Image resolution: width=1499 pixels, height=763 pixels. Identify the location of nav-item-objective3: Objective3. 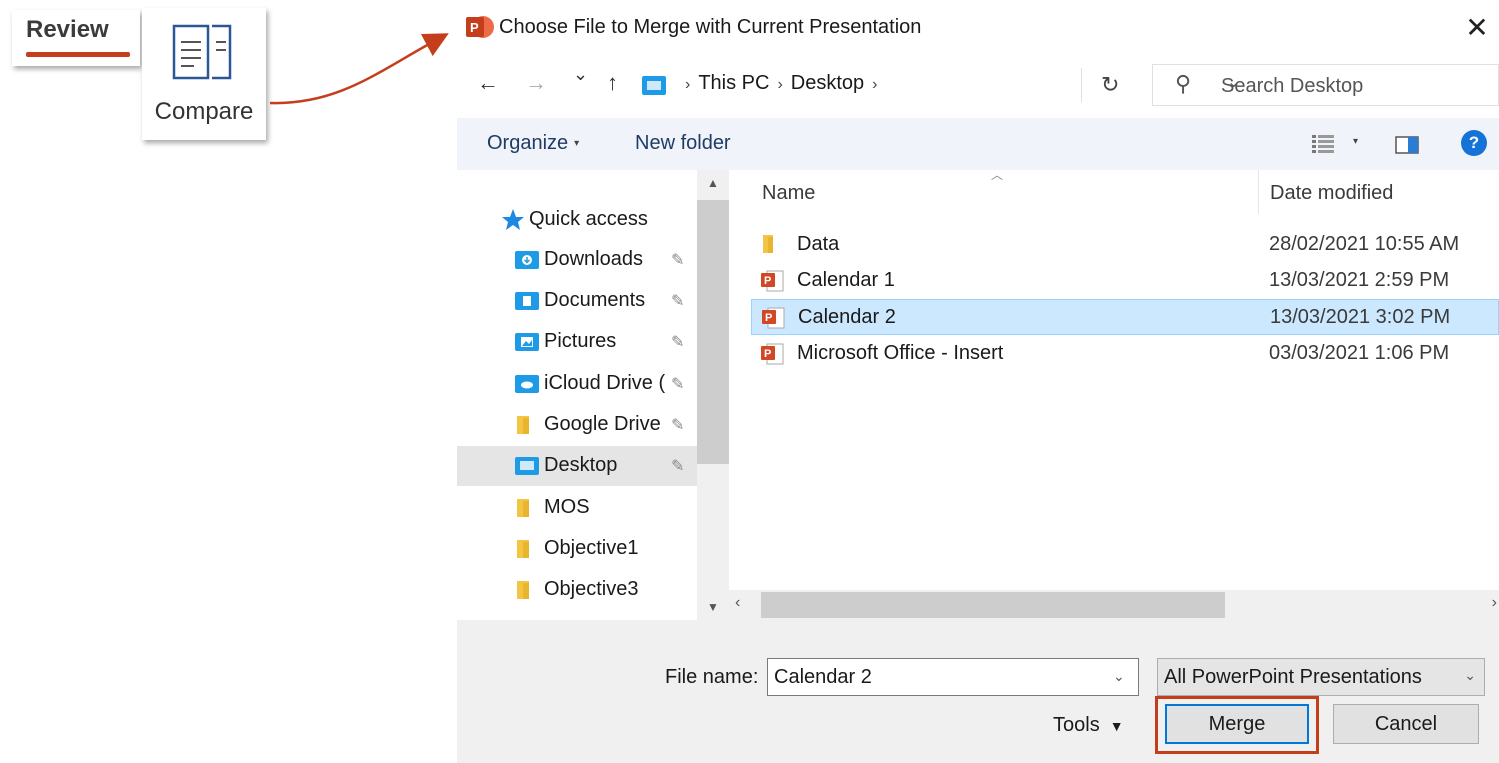
(577, 590).